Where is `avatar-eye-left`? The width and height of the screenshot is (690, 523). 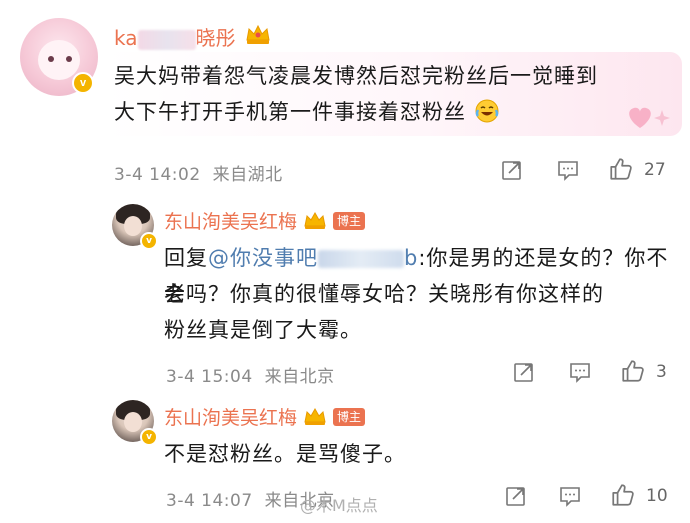 avatar-eye-left is located at coordinates (51, 59).